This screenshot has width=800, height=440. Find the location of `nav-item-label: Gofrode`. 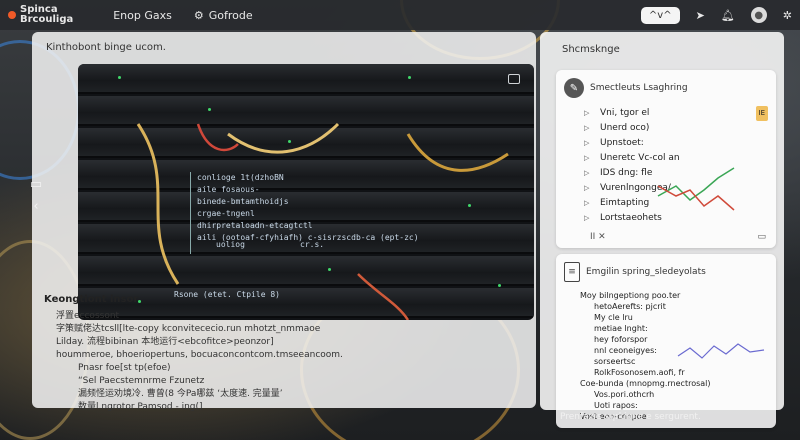

nav-item-label: Gofrode is located at coordinates (230, 15).